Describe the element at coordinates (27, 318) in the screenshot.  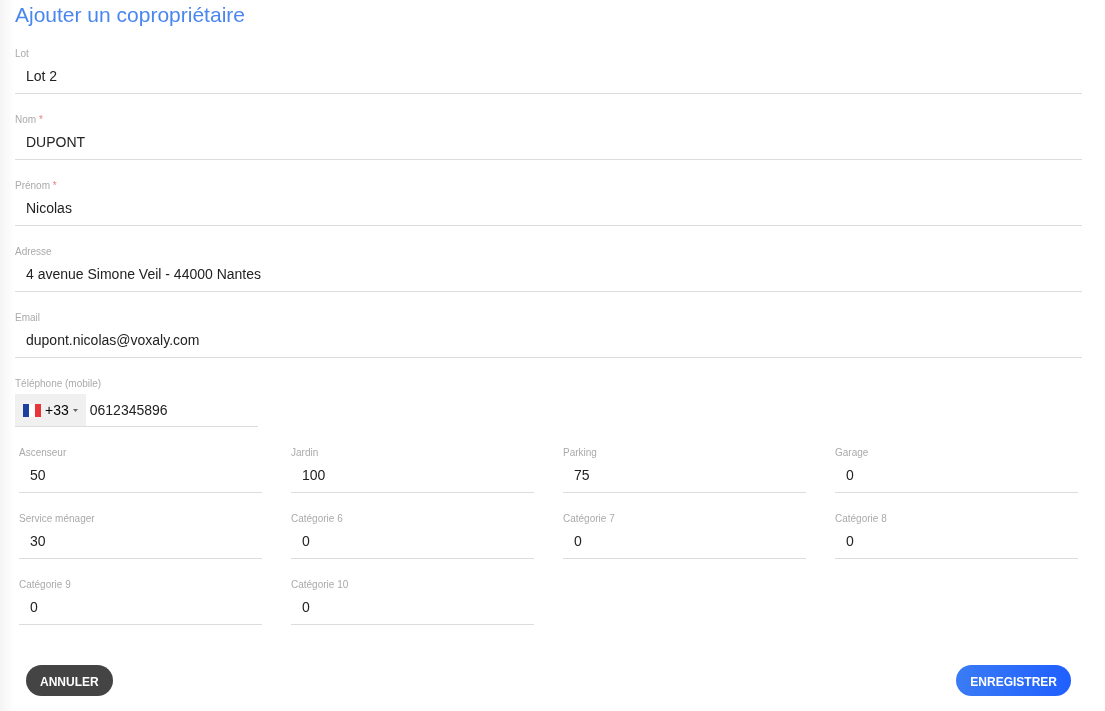
I see `field-label: Email` at that location.